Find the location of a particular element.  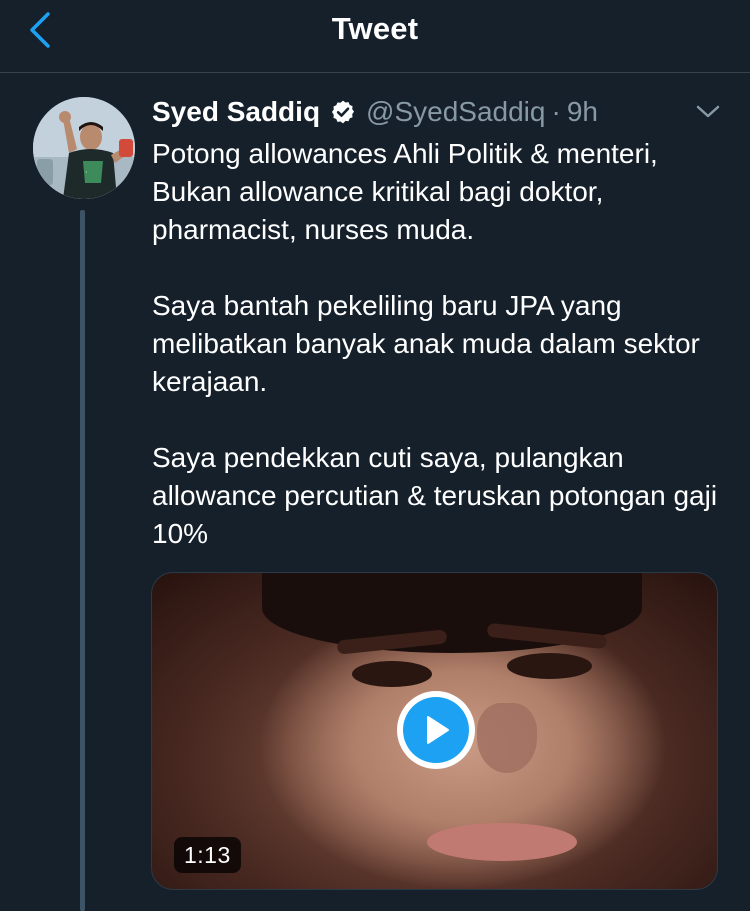

page-title: Tweet is located at coordinates (375, 28).